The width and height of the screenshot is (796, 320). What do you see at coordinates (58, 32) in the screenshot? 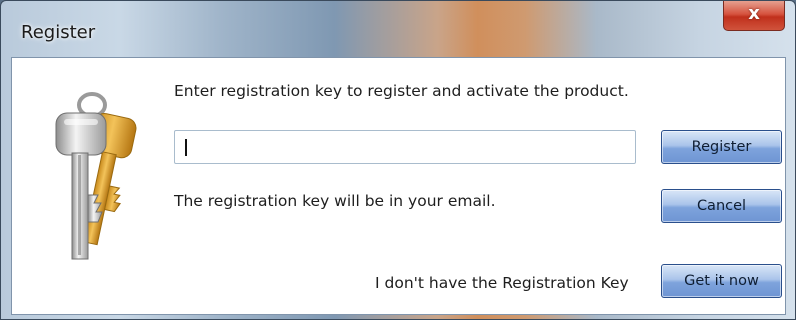
I see `window-title: Register` at bounding box center [58, 32].